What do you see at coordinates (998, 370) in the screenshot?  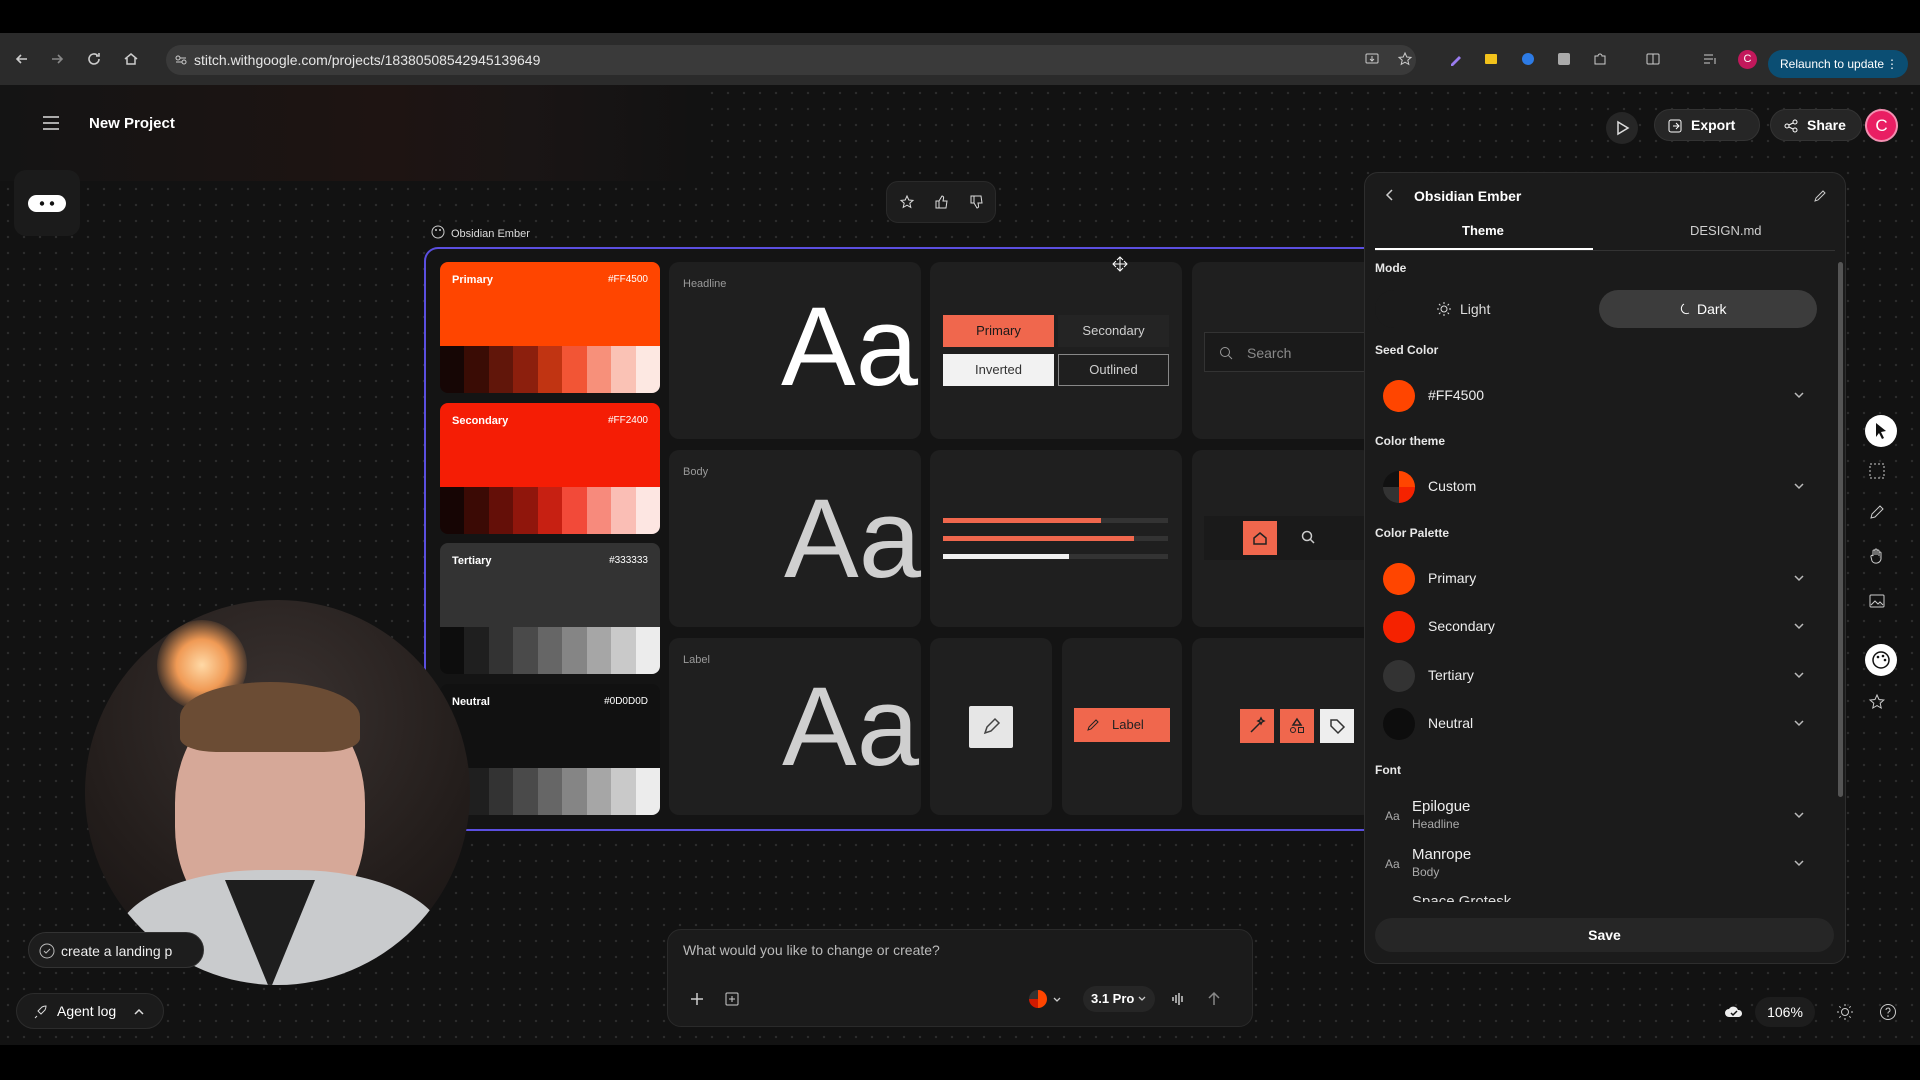 I see `inverted-button: Inverted` at bounding box center [998, 370].